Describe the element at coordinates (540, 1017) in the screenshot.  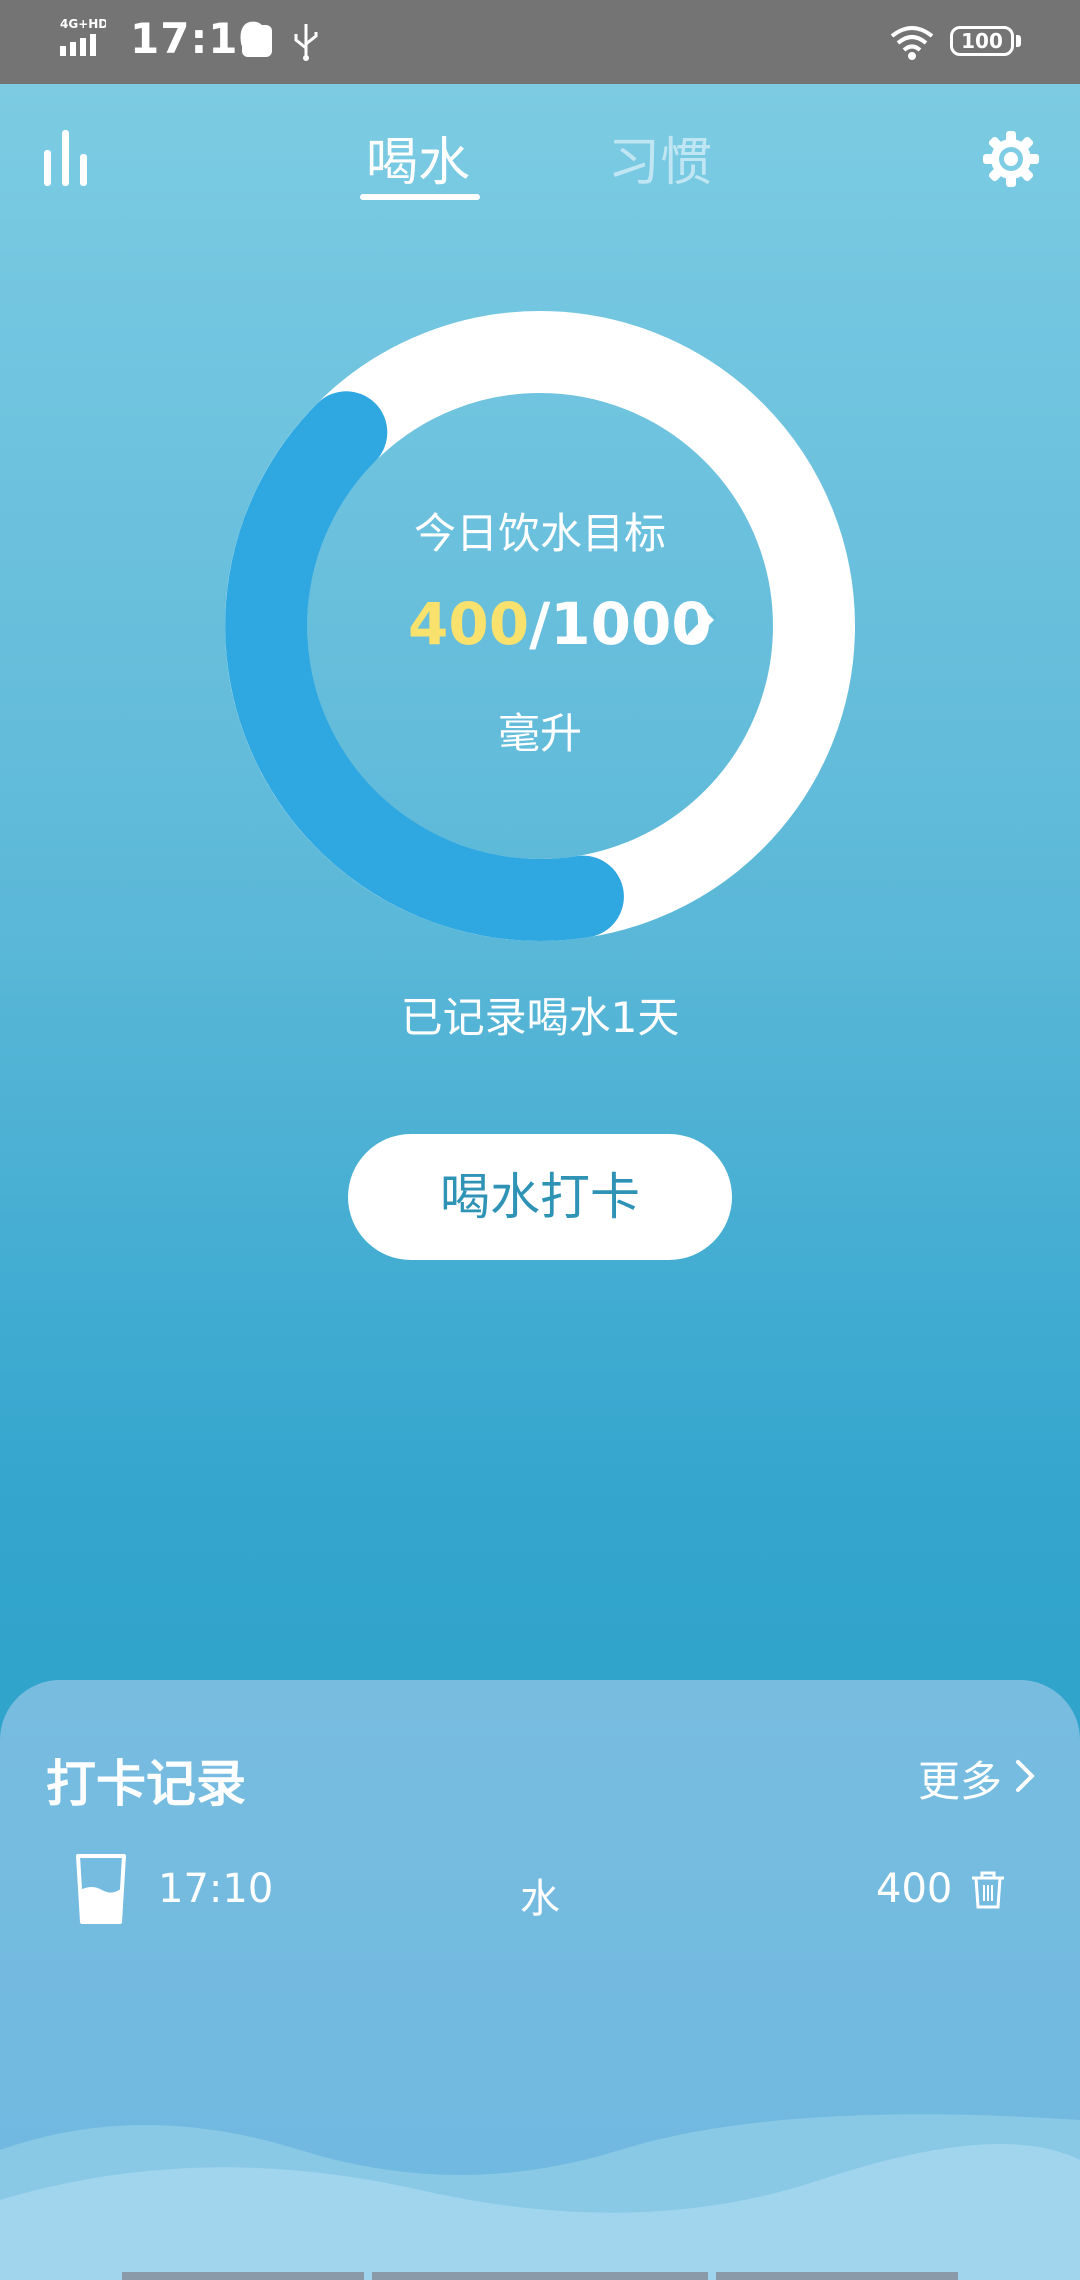
I see `recorded-days-text: 已记录喝水1天` at that location.